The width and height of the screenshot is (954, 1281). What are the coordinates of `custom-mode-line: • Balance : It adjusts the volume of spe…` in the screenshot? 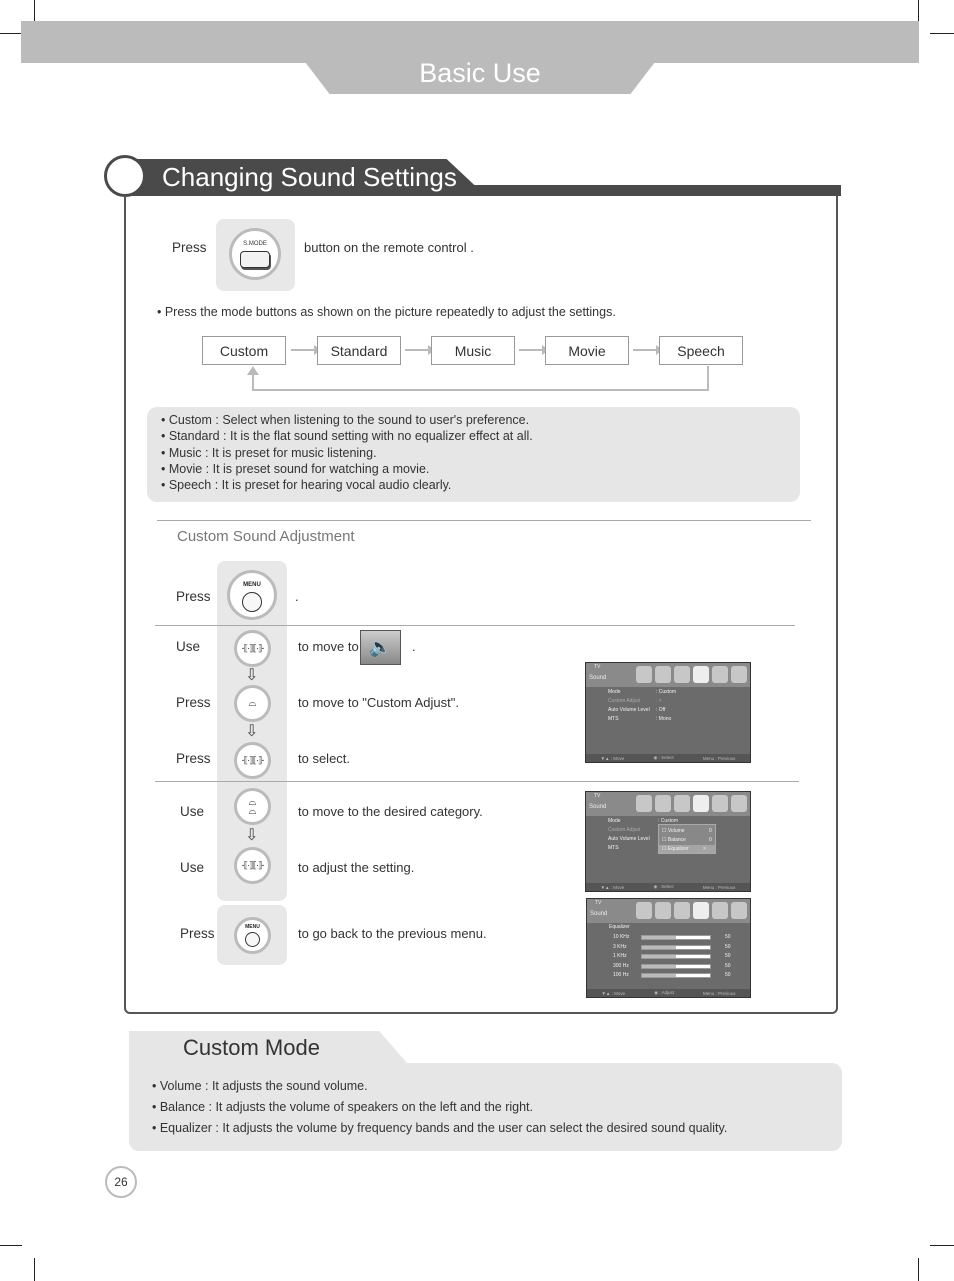 It's located at (342, 1107).